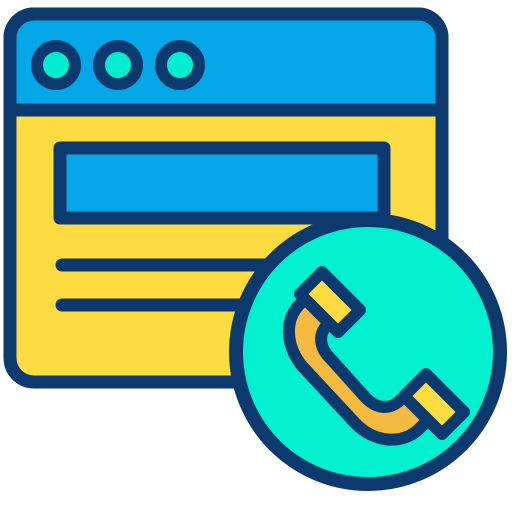 The height and width of the screenshot is (517, 512). I want to click on address-bar, so click(222, 183).